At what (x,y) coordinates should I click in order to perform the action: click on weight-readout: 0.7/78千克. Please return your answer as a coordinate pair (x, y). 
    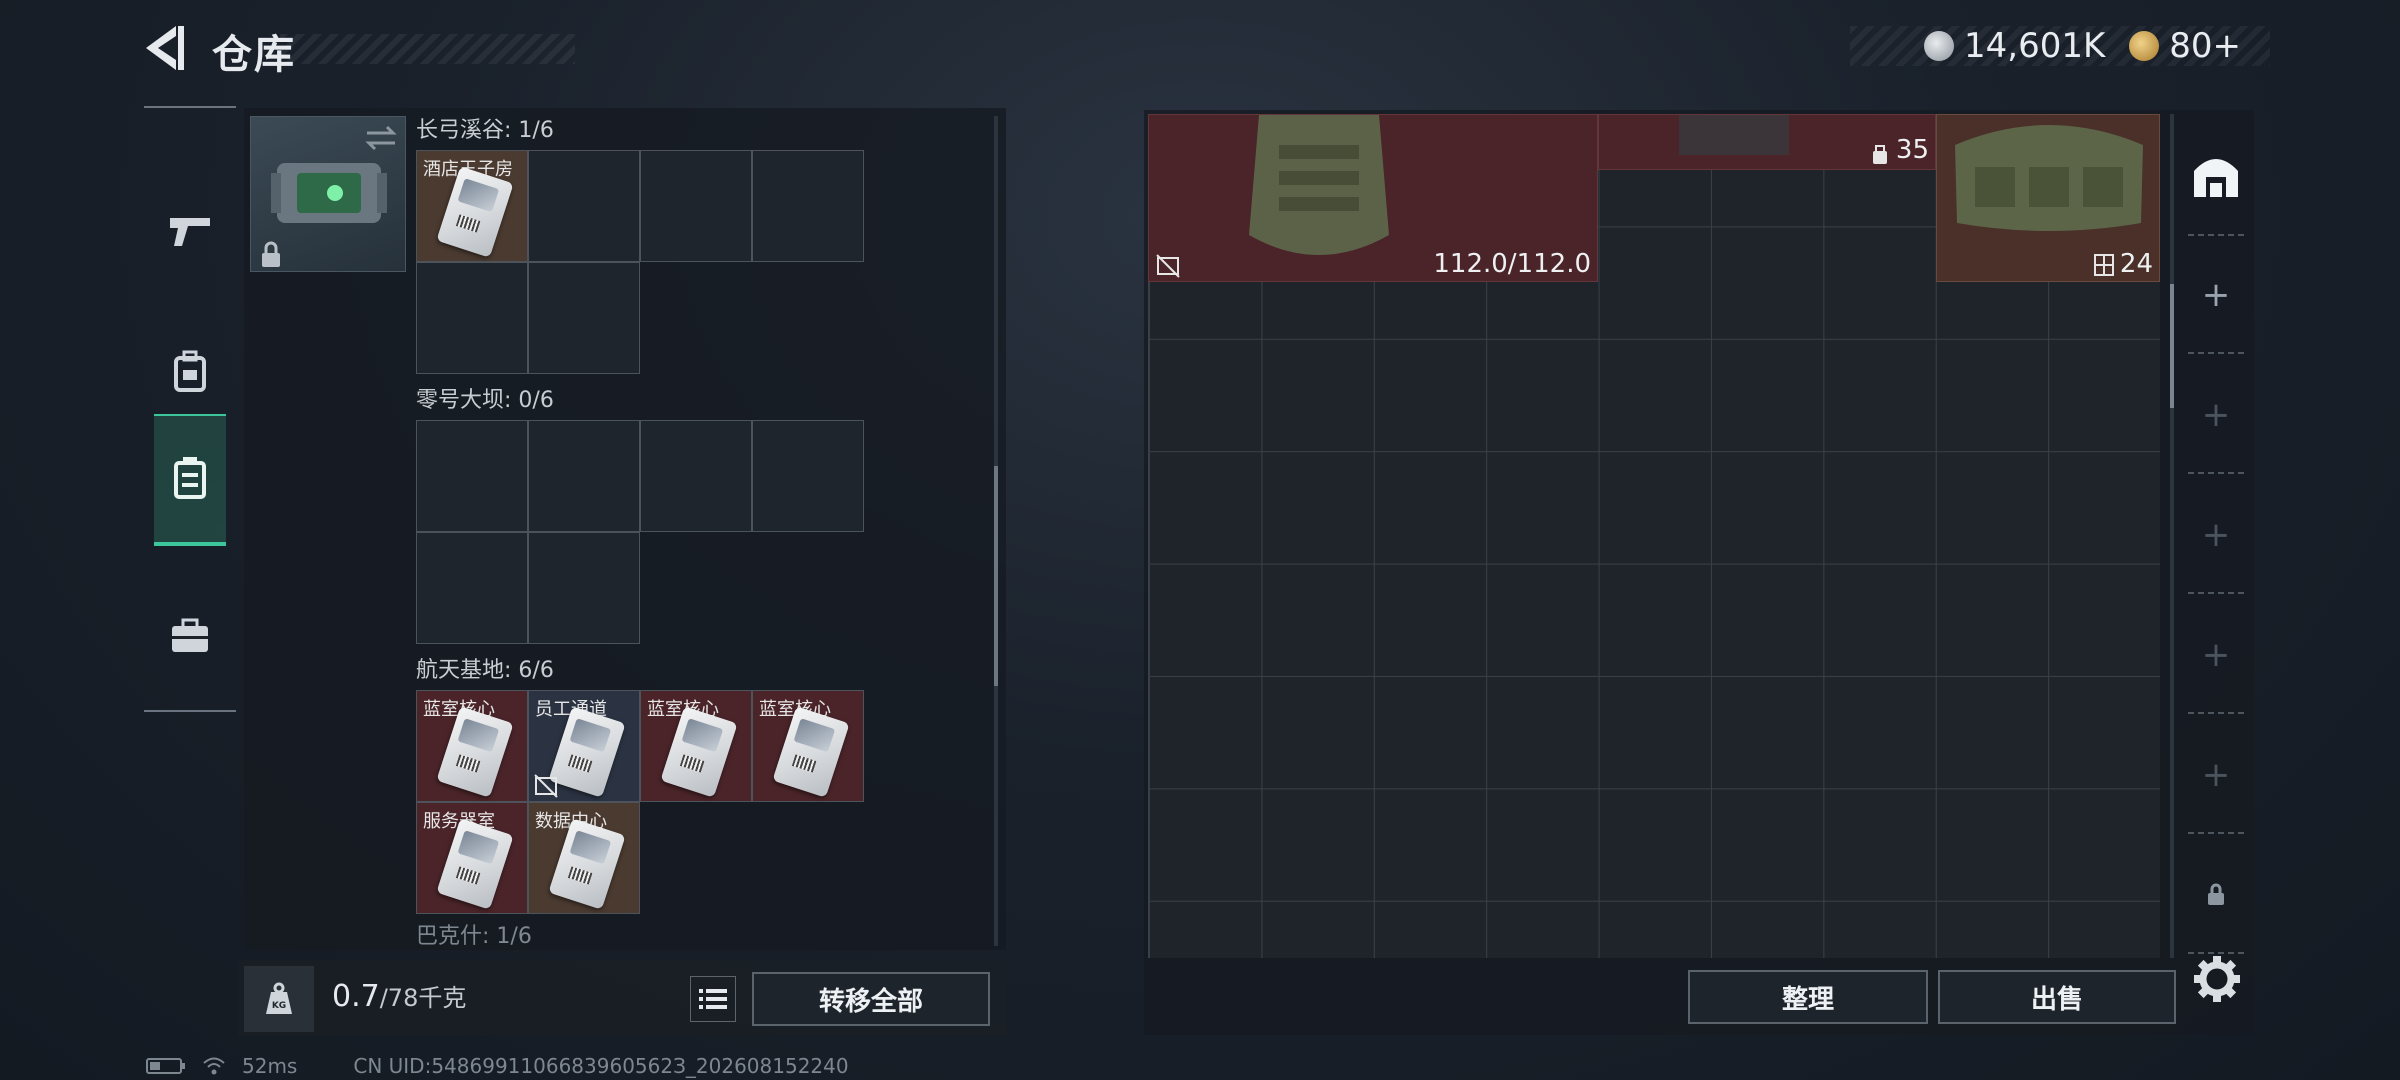
    Looking at the image, I should click on (399, 996).